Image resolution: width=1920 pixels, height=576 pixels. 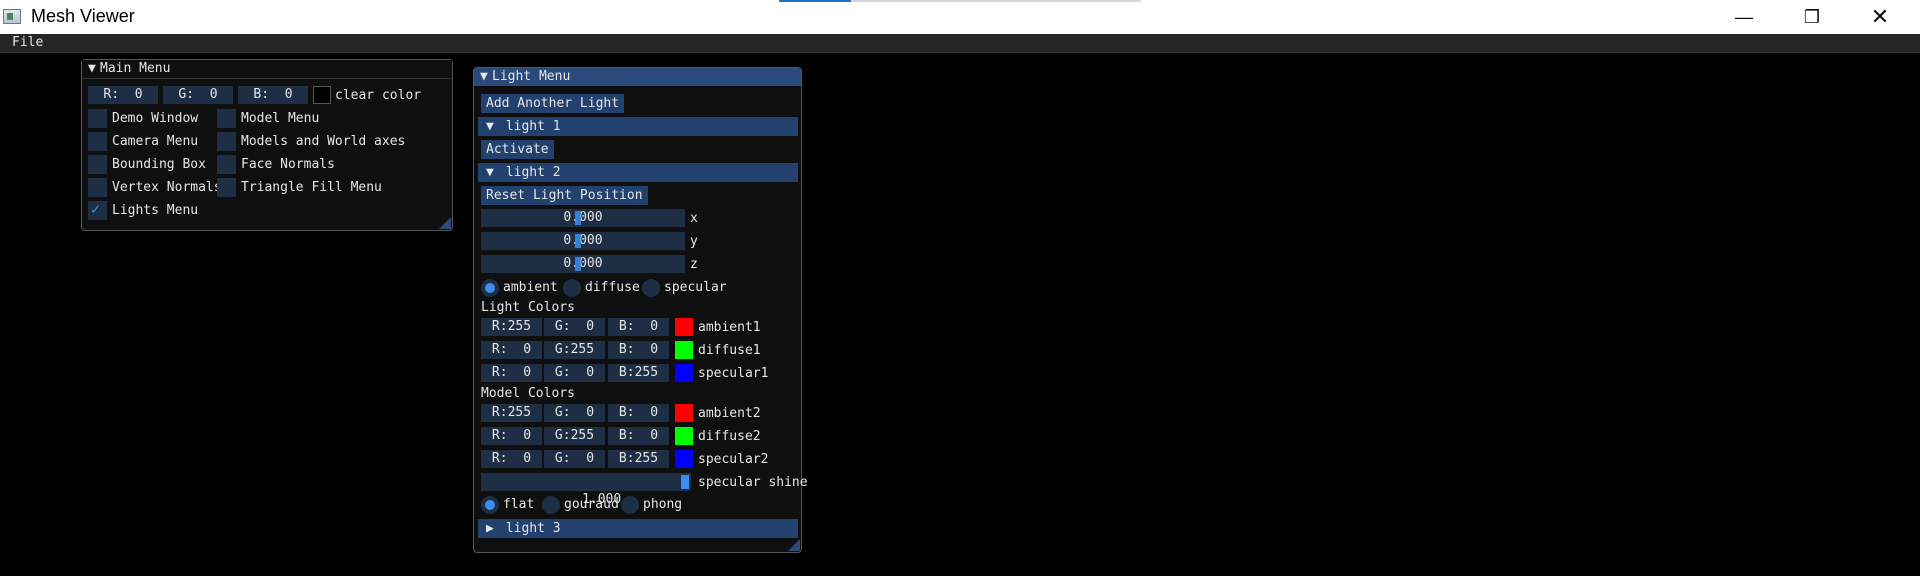 I want to click on light-color-specular1-label: specular1, so click(x=733, y=373).